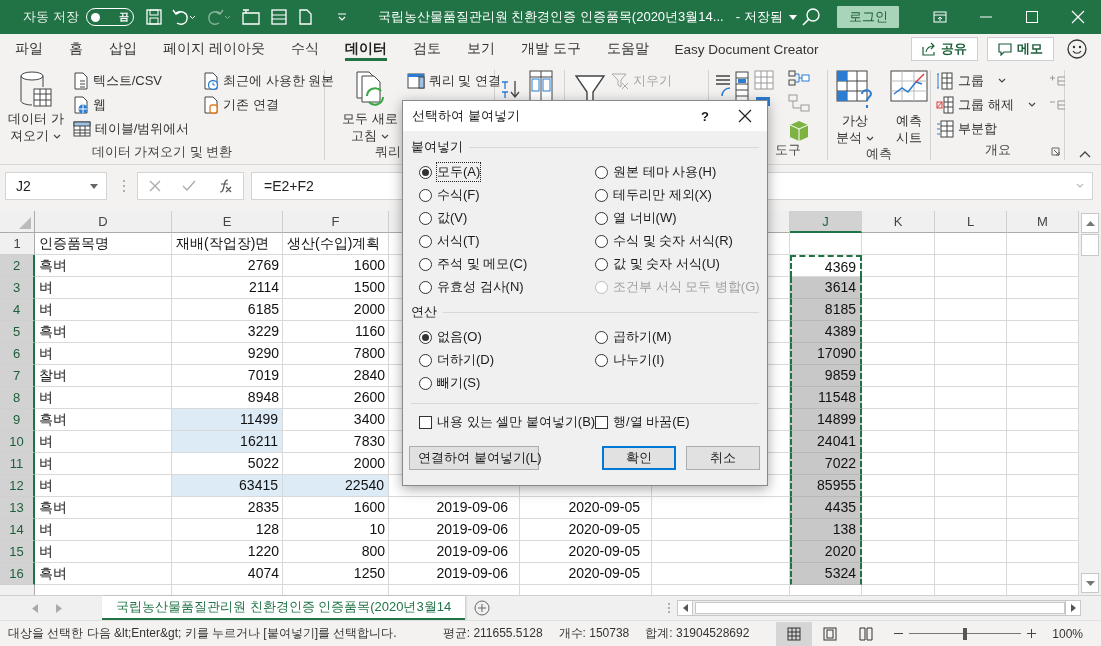 The height and width of the screenshot is (646, 1101). I want to click on table-cell-text: 10, so click(377, 529).